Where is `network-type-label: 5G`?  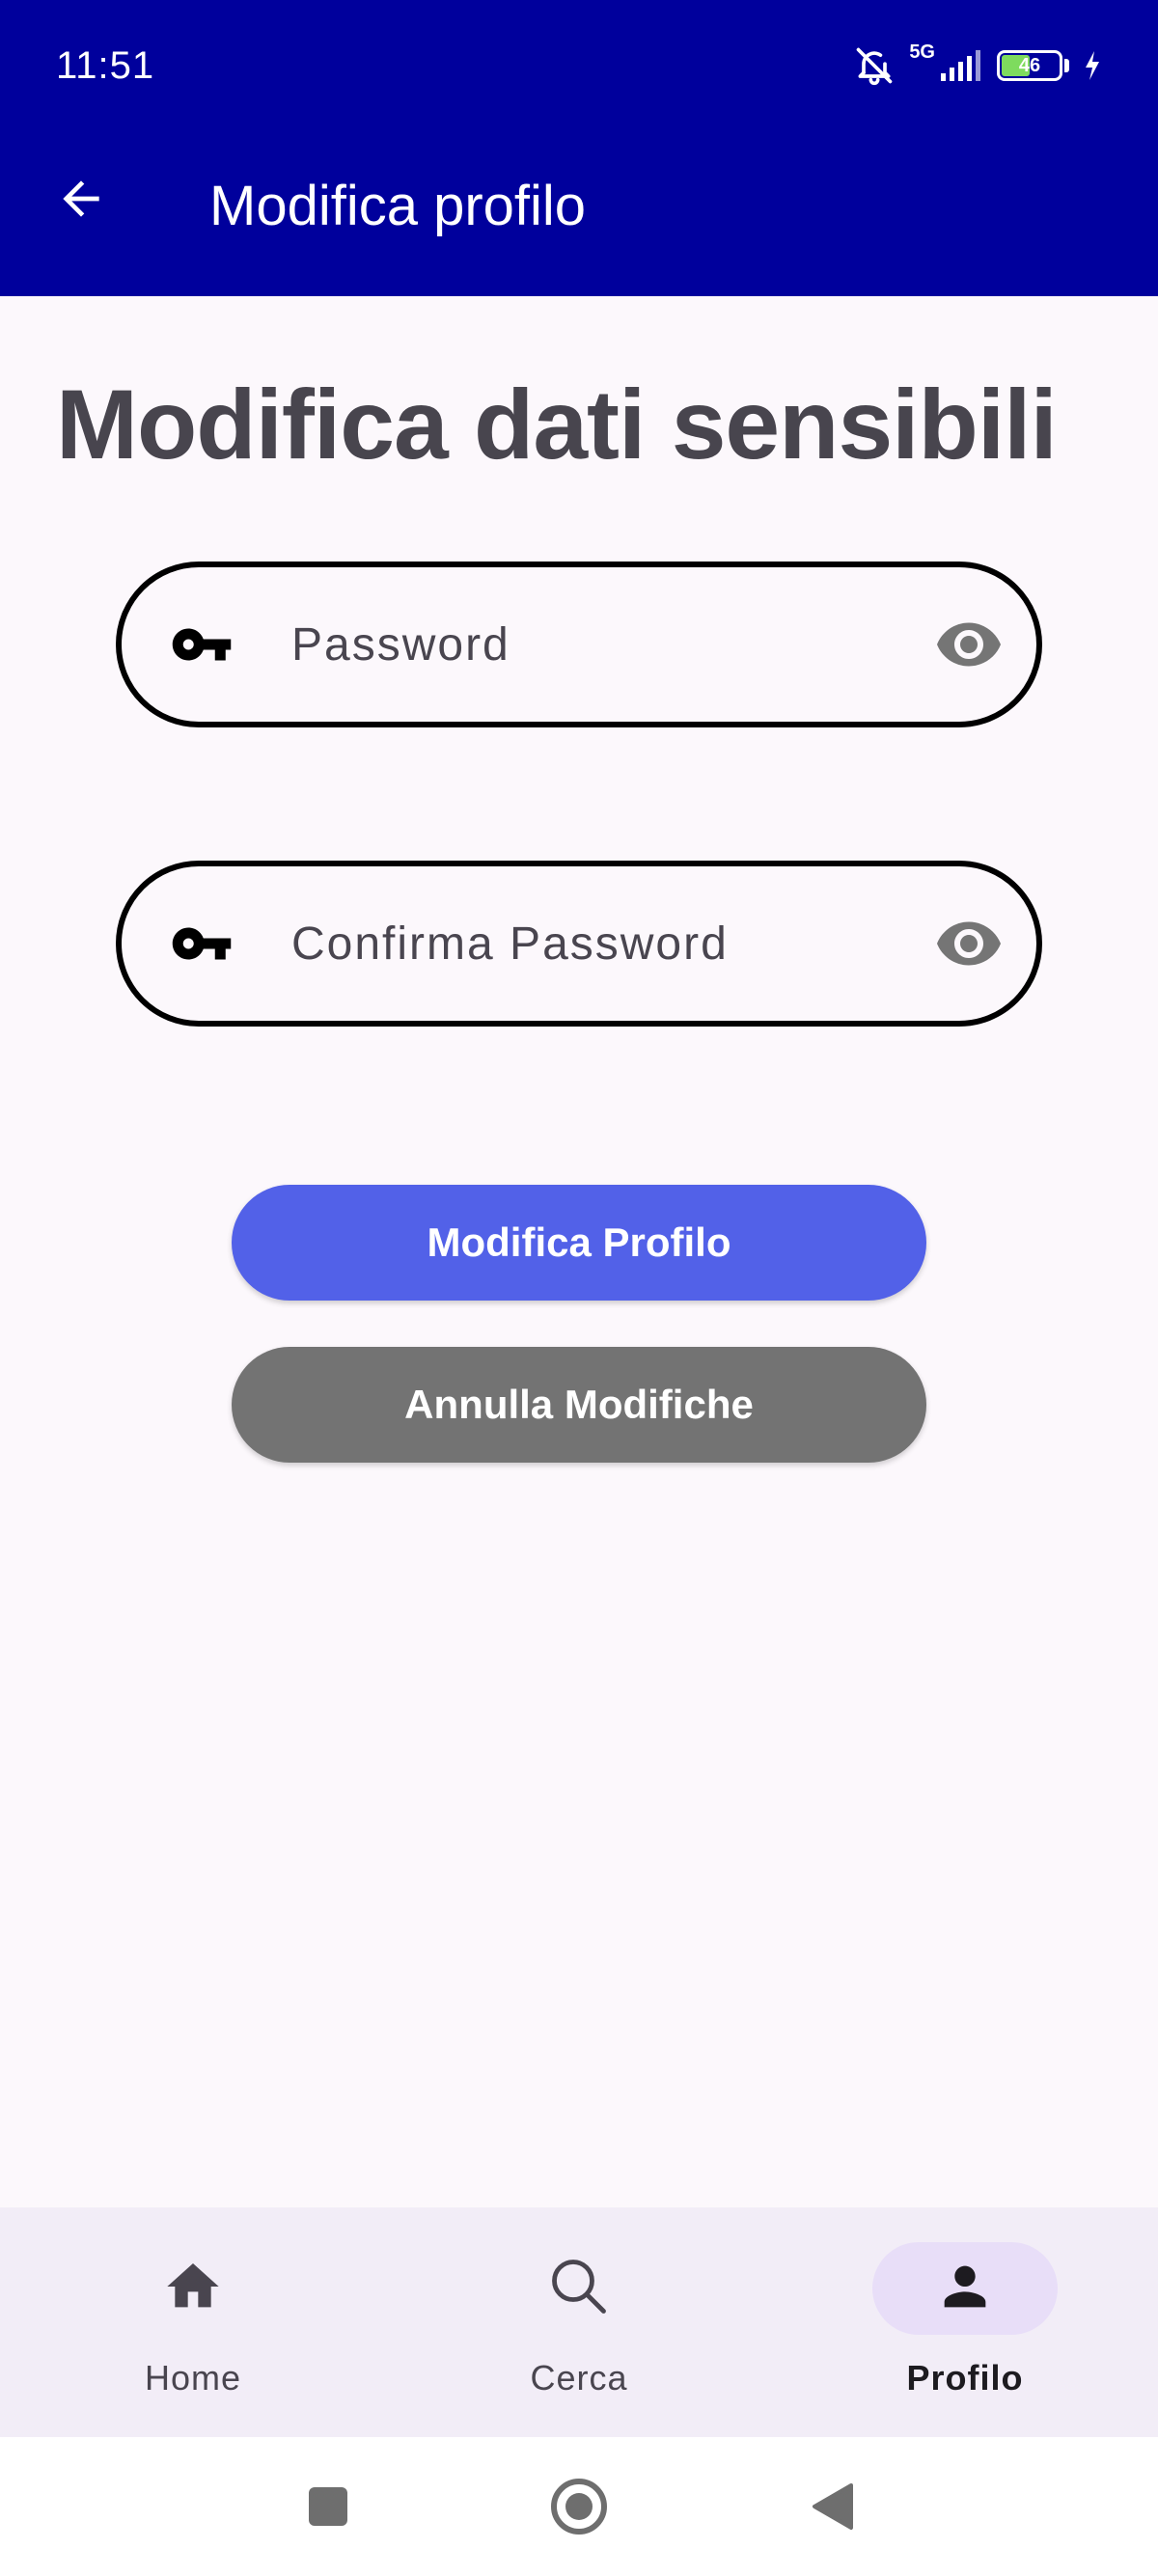
network-type-label: 5G is located at coordinates (922, 52).